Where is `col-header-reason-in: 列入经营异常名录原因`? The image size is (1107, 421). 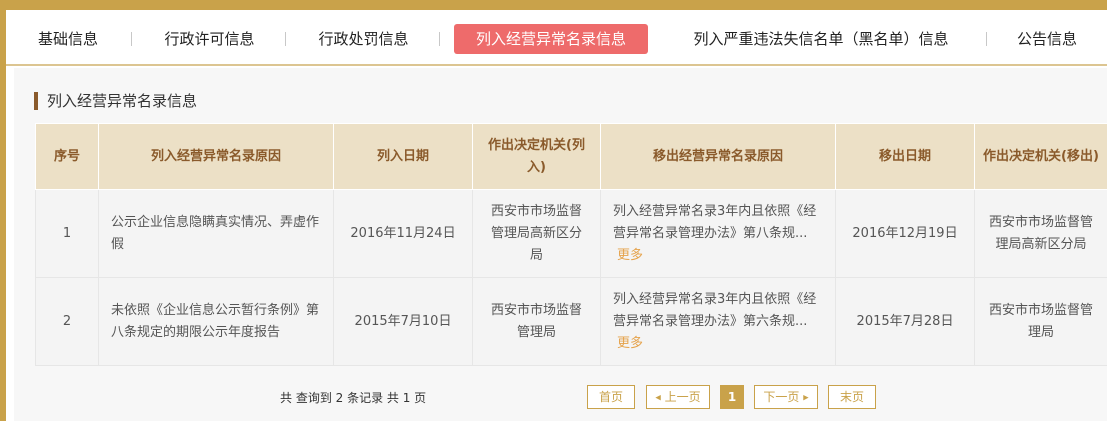 col-header-reason-in: 列入经营异常名录原因 is located at coordinates (216, 156).